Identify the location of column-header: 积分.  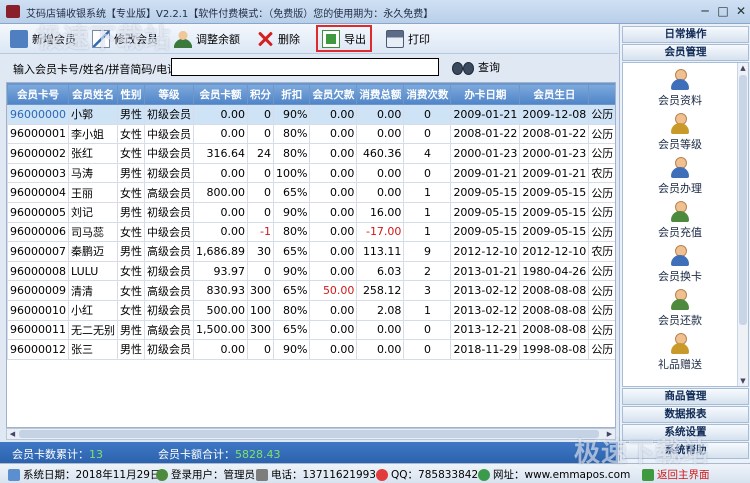
(260, 94).